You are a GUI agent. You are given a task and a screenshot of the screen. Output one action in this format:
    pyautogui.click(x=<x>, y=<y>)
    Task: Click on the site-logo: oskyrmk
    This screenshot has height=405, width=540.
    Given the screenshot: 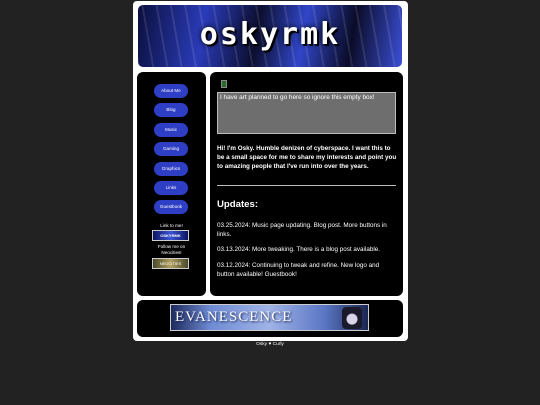 What is the action you would take?
    pyautogui.click(x=270, y=34)
    